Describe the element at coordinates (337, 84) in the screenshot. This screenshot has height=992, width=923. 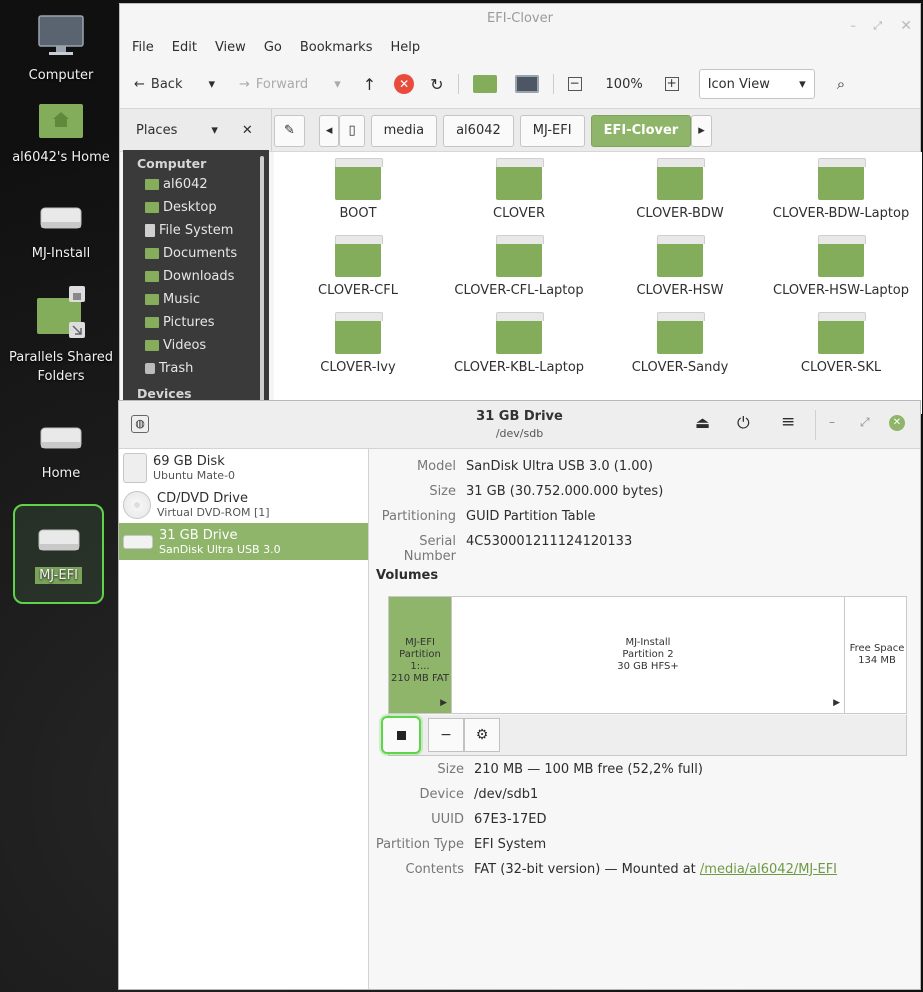
I see `forward-history-chevron-icon: ▾` at that location.